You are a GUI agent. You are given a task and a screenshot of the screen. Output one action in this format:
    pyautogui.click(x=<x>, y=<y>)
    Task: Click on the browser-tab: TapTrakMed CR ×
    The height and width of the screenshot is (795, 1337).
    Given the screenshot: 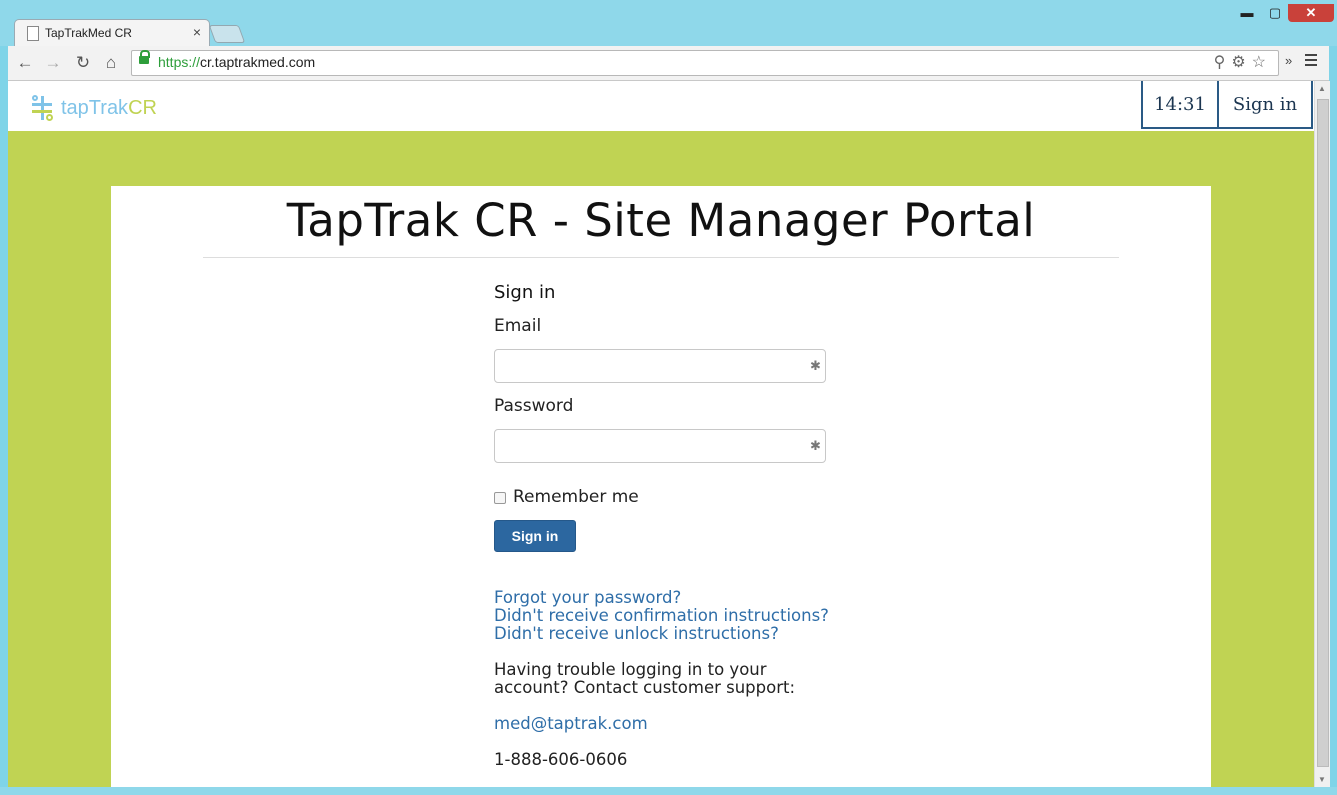 What is the action you would take?
    pyautogui.click(x=112, y=33)
    